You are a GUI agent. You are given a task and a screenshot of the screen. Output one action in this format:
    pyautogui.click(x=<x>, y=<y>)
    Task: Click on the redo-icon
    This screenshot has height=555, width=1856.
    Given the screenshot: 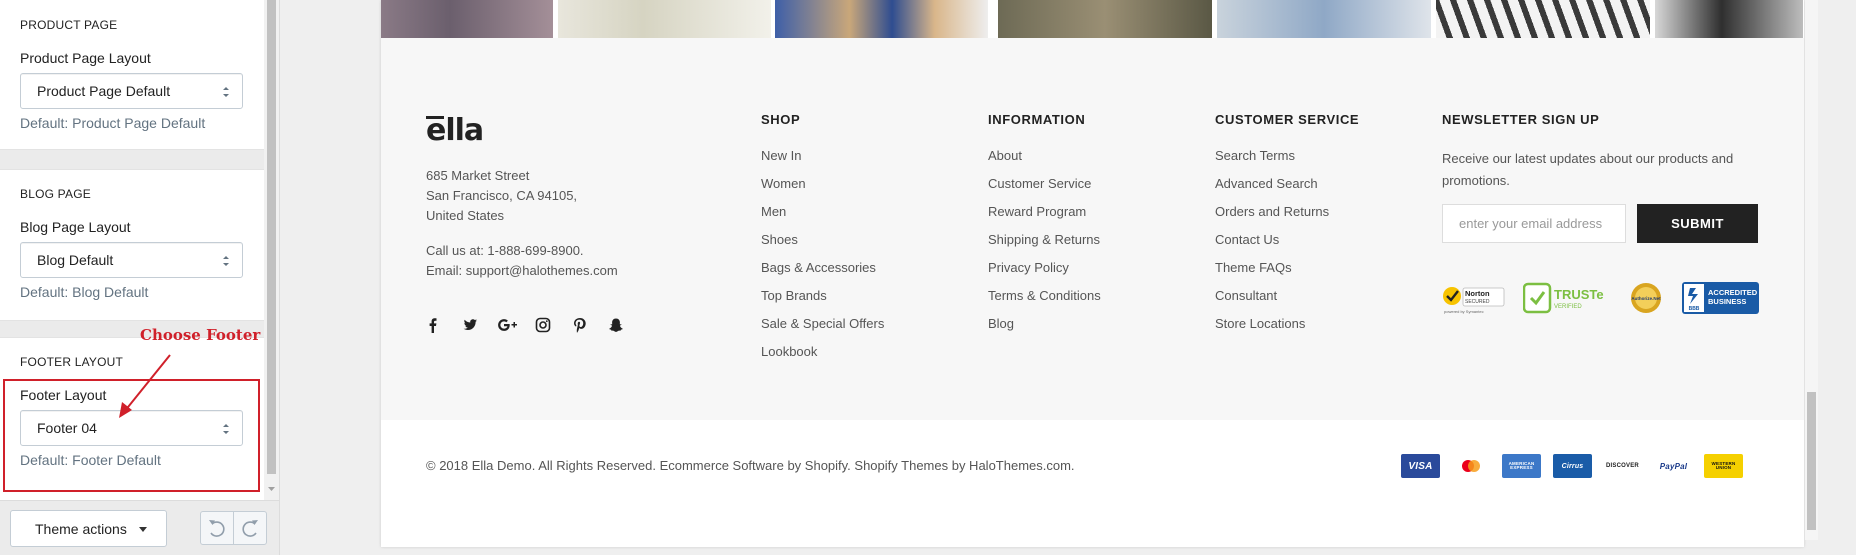 What is the action you would take?
    pyautogui.click(x=250, y=528)
    